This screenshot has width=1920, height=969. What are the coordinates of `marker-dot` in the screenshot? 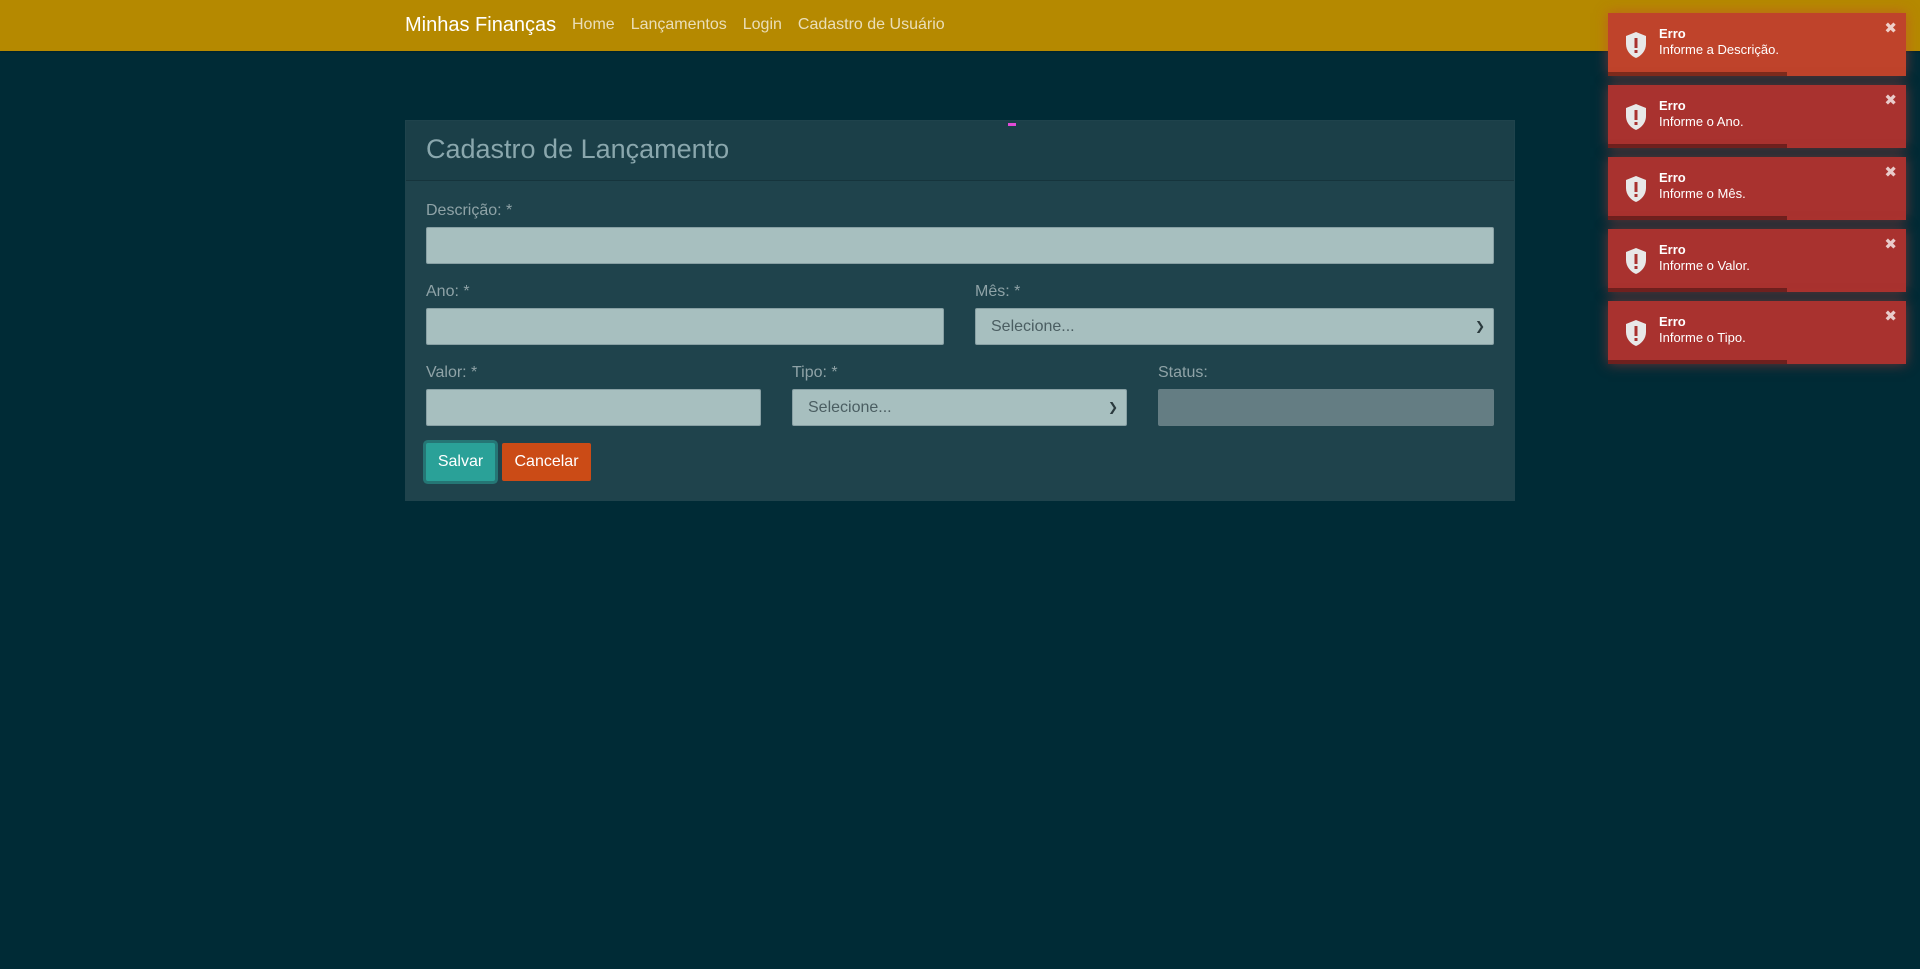 It's located at (1012, 124).